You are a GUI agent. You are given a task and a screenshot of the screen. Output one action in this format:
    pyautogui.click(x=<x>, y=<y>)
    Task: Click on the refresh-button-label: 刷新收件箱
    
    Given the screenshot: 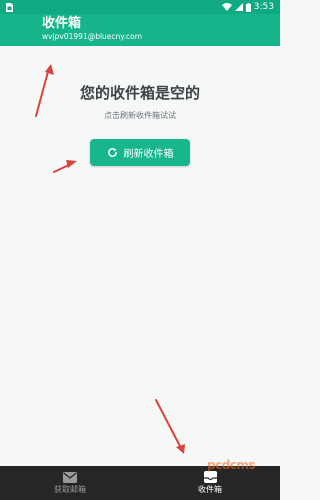 What is the action you would take?
    pyautogui.click(x=148, y=154)
    